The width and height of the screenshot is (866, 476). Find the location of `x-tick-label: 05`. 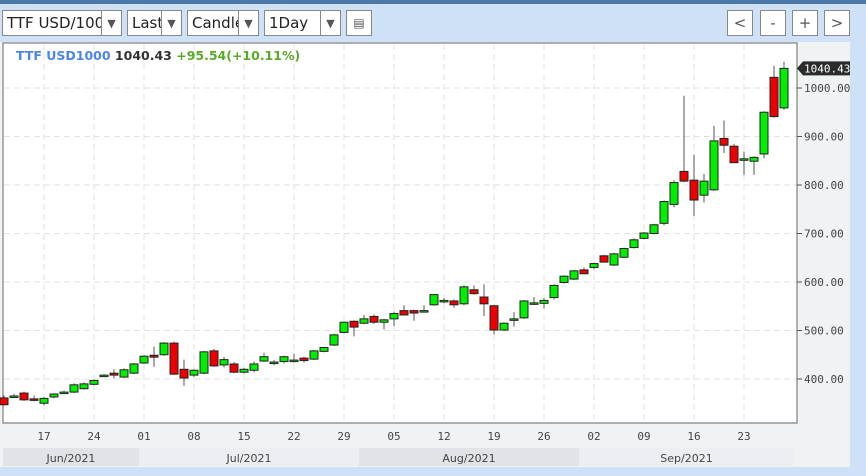

x-tick-label: 05 is located at coordinates (393, 436).